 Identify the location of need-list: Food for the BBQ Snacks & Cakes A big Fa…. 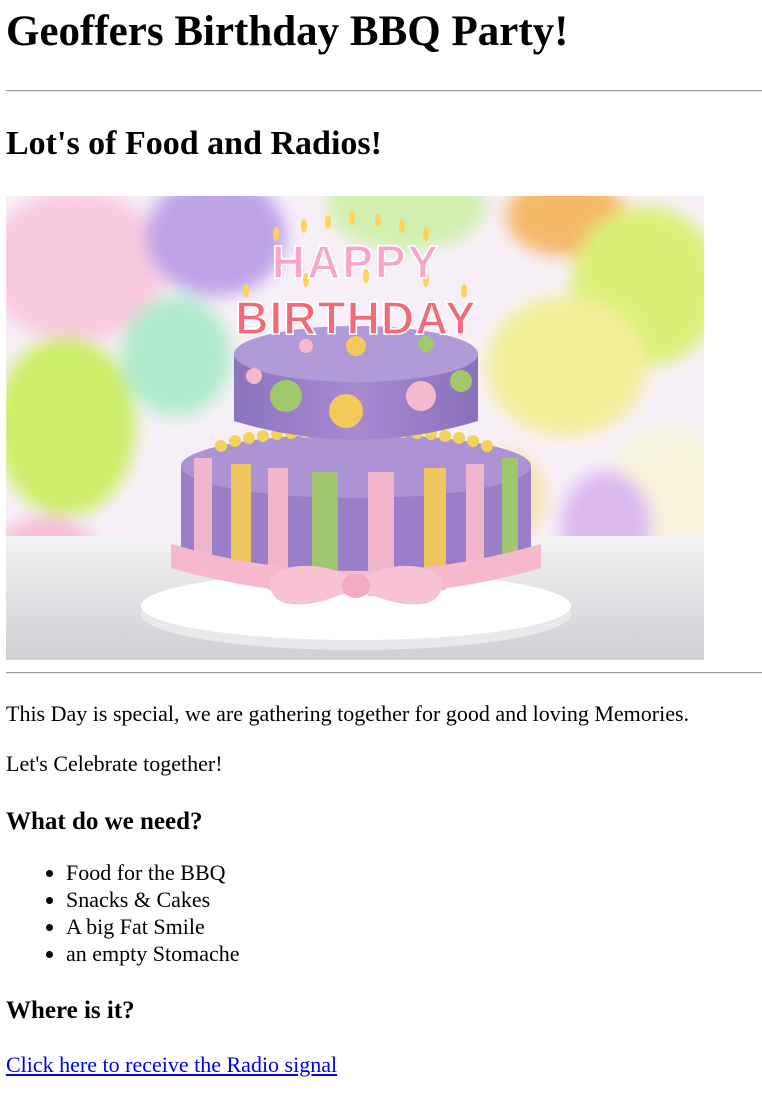
(384, 913).